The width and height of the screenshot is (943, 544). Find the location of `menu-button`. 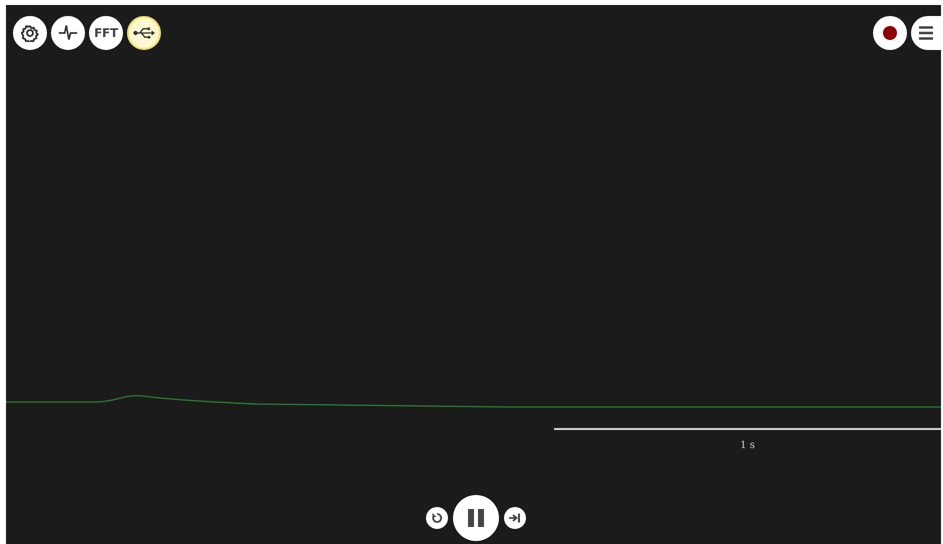

menu-button is located at coordinates (926, 33).